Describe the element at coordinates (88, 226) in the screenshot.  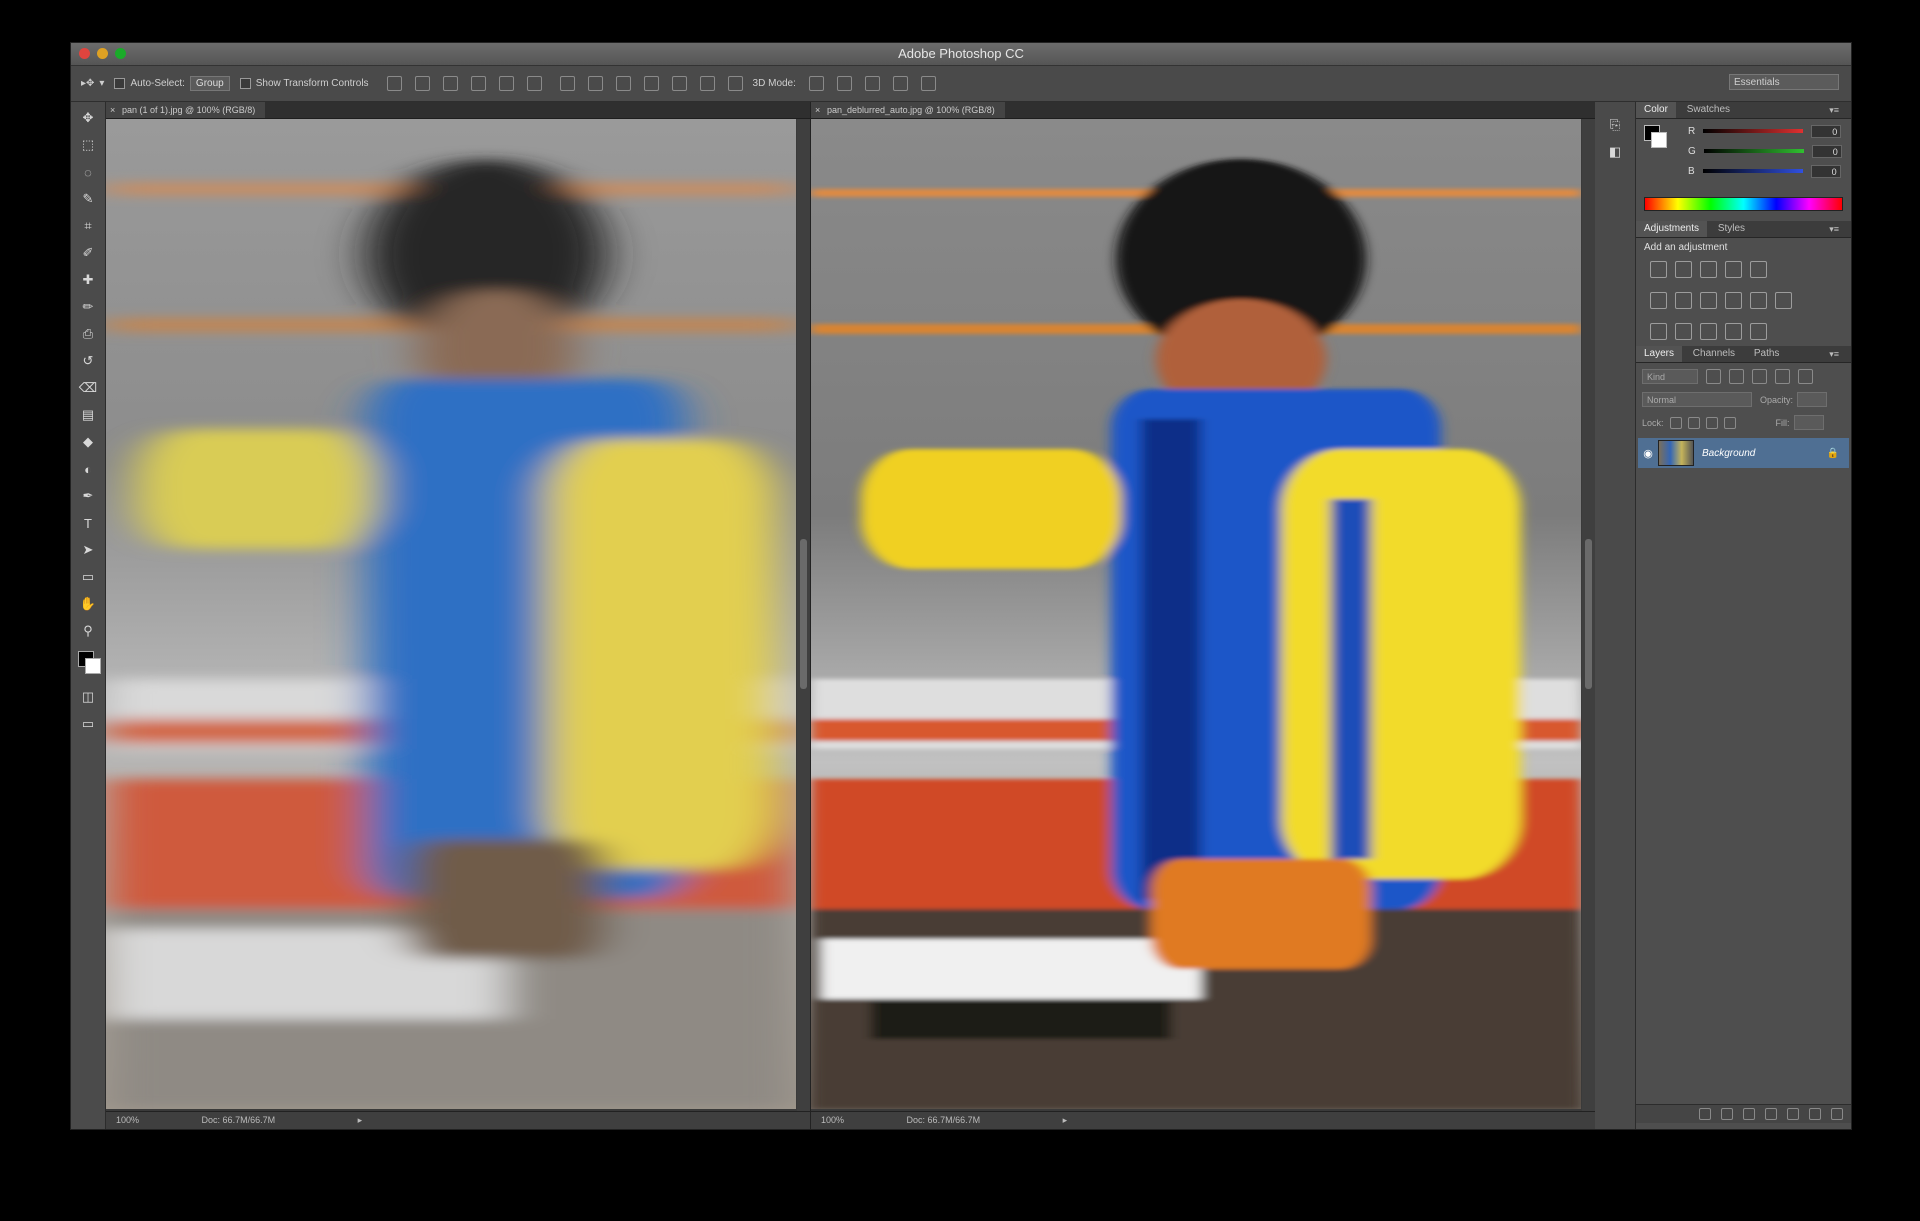
I see `crop-tool-icon: ⌗` at that location.